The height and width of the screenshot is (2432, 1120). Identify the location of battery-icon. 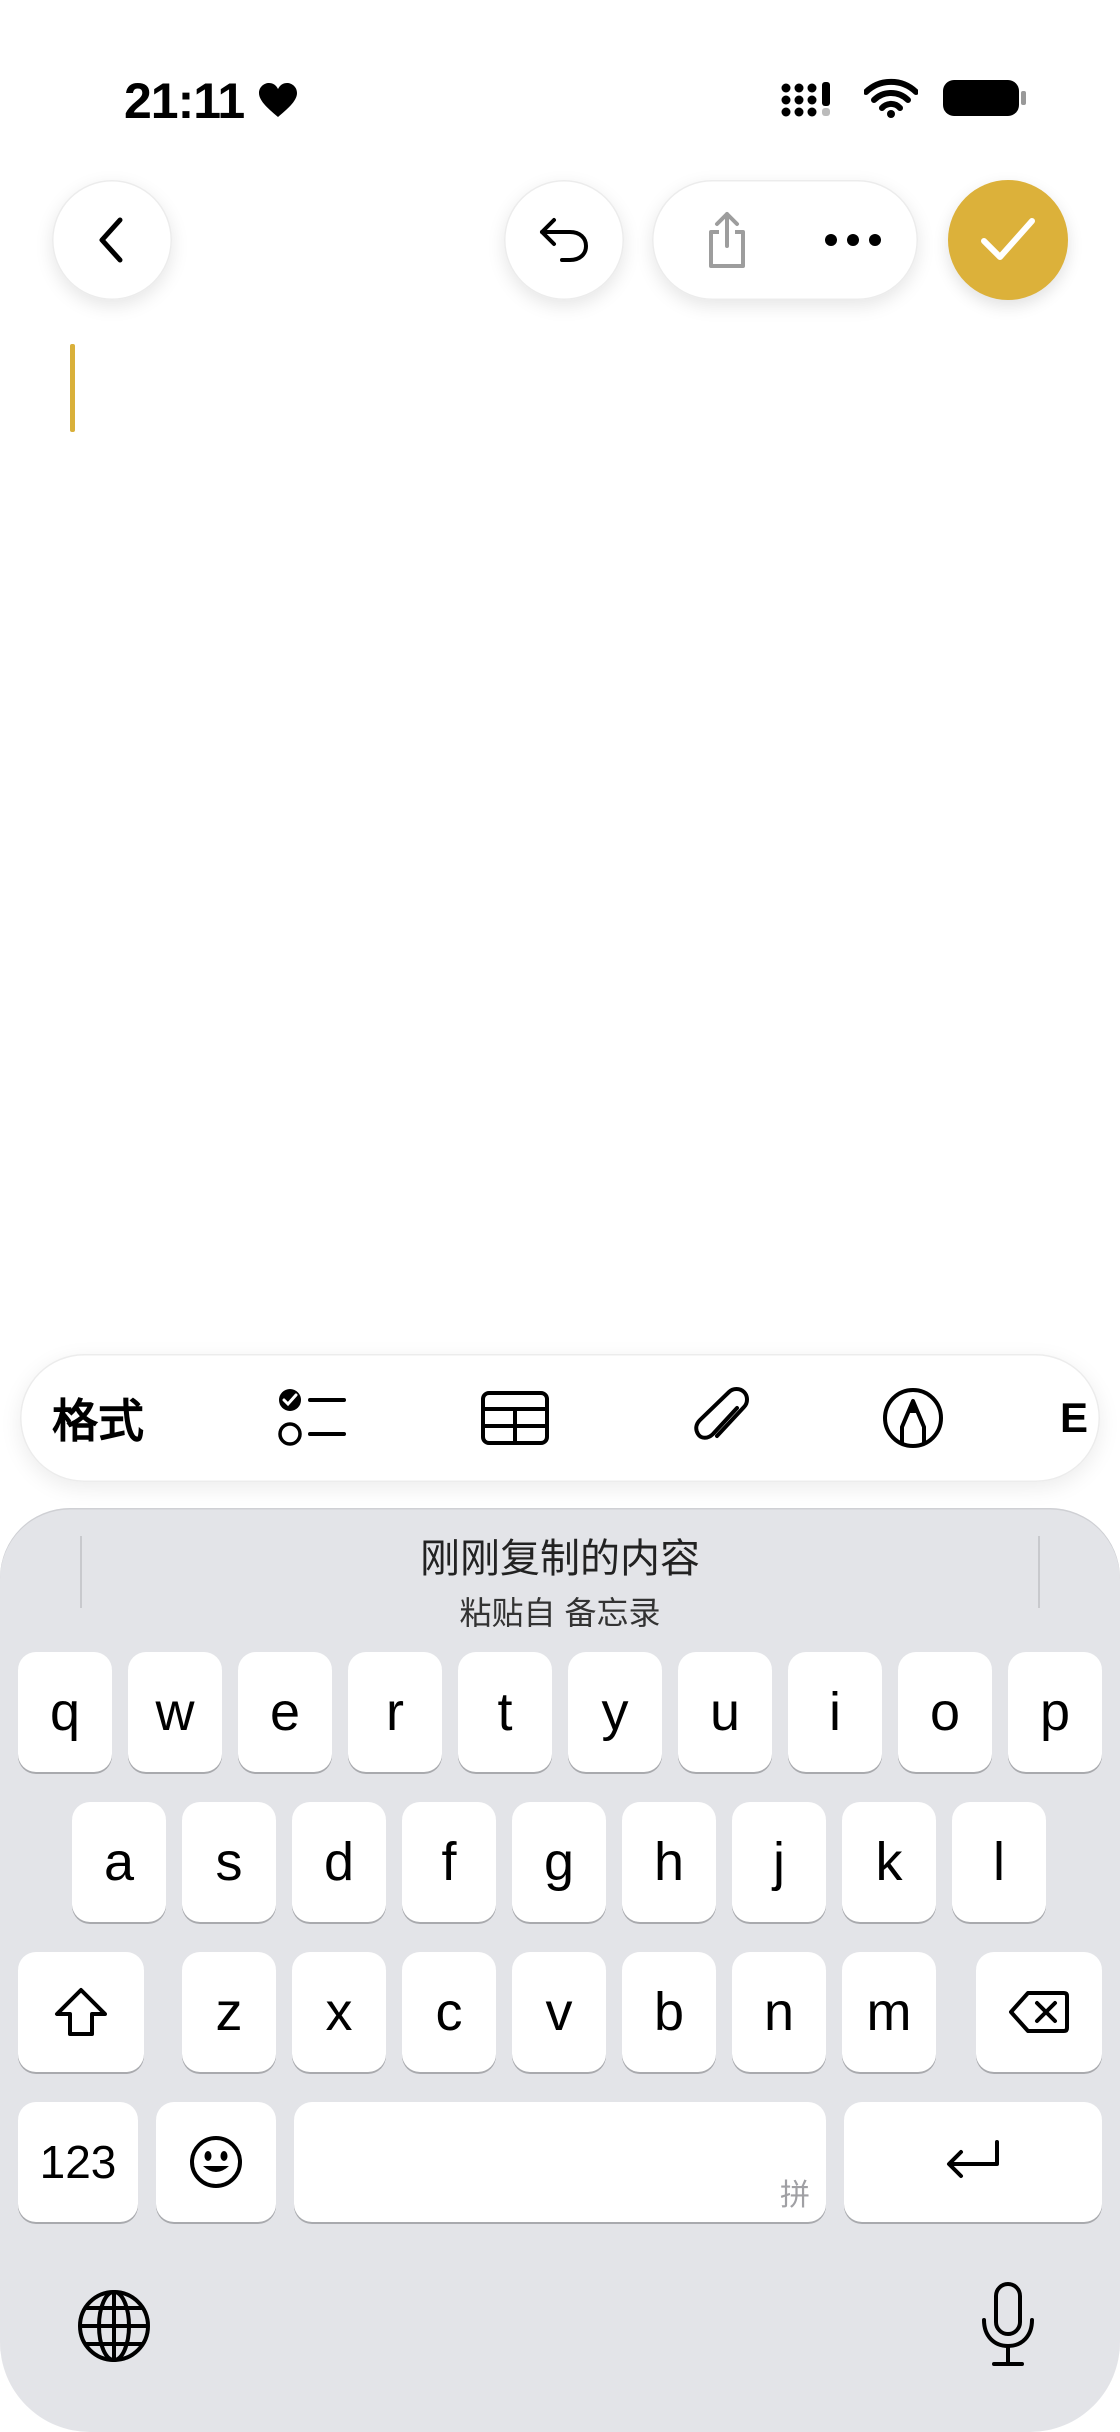
(984, 98).